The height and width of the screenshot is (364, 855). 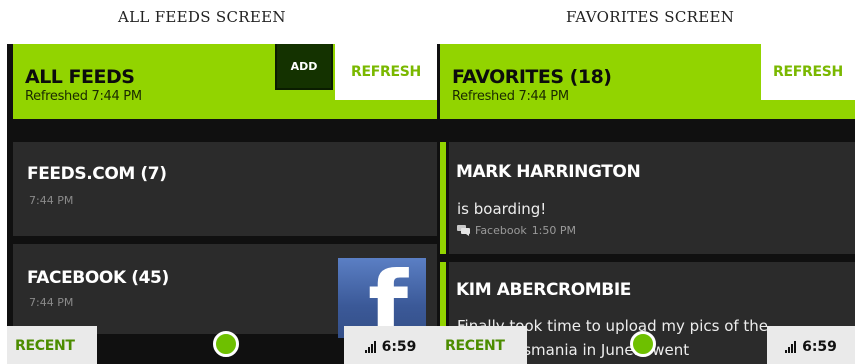 I want to click on feed-item-feedscom: FEEDS.COM (7) 7:44 PM, so click(x=225, y=189).